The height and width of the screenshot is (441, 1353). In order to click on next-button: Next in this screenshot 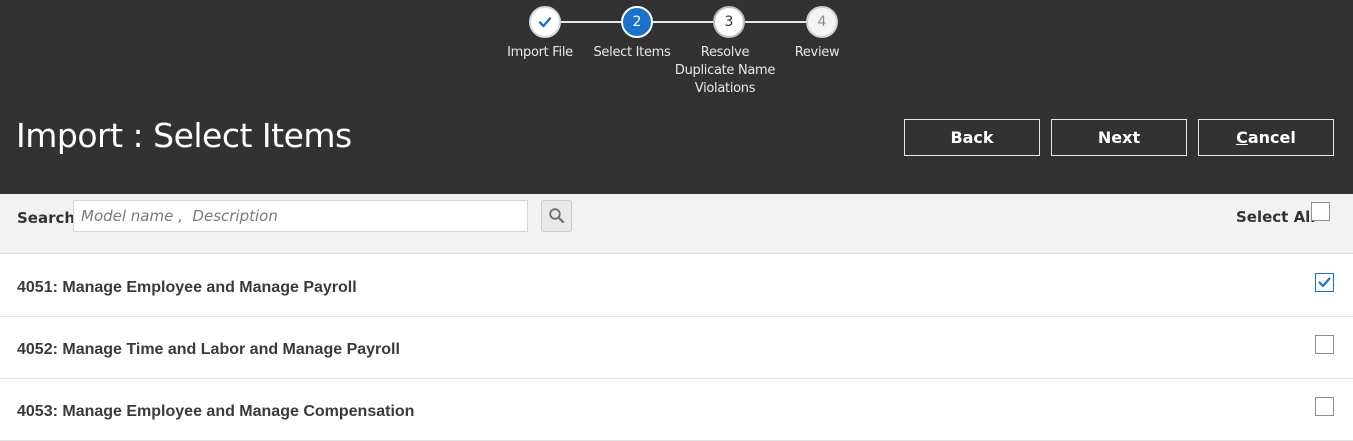, I will do `click(1119, 137)`.